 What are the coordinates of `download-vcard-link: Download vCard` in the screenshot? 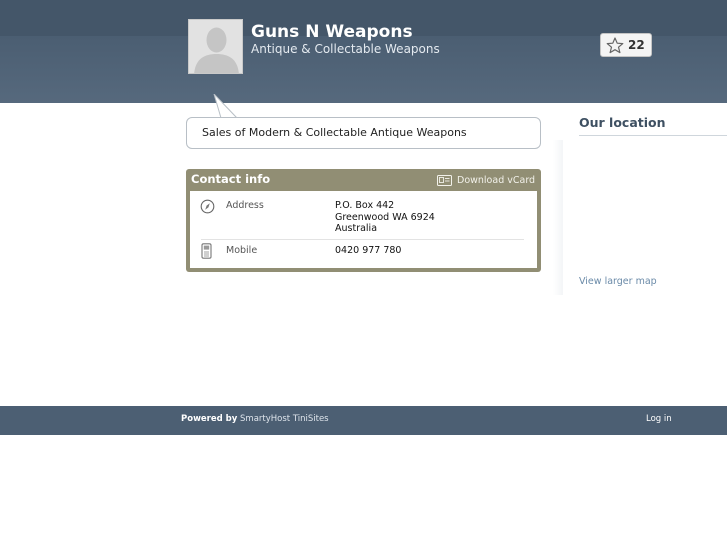 It's located at (496, 180).